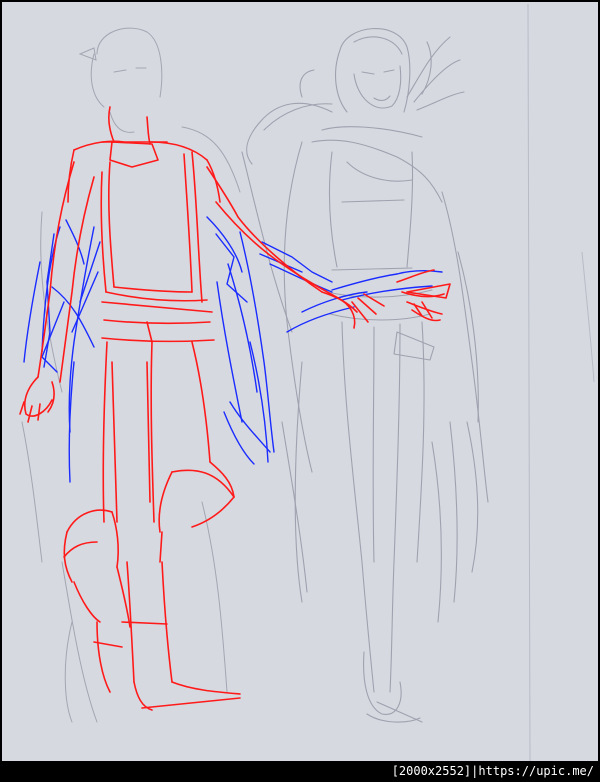 The image size is (600, 782). What do you see at coordinates (536, 771) in the screenshot?
I see `watermark-url: https://upic.me/` at bounding box center [536, 771].